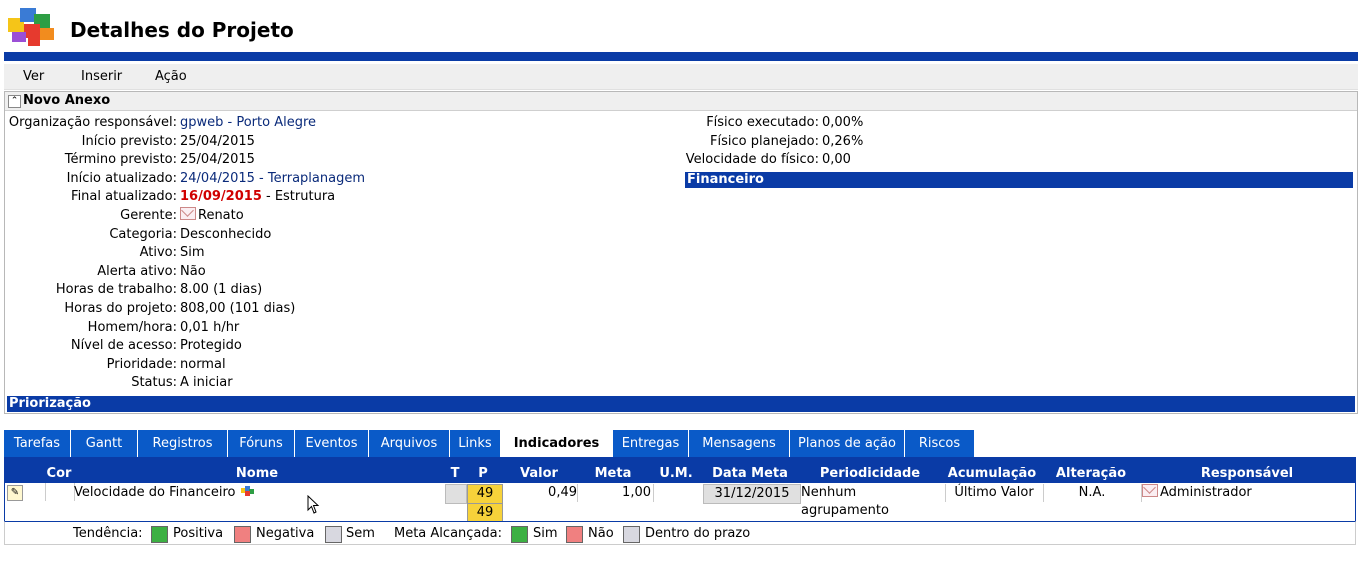  Describe the element at coordinates (752, 160) in the screenshot. I see `field-label: Velocidade do físico:` at that location.